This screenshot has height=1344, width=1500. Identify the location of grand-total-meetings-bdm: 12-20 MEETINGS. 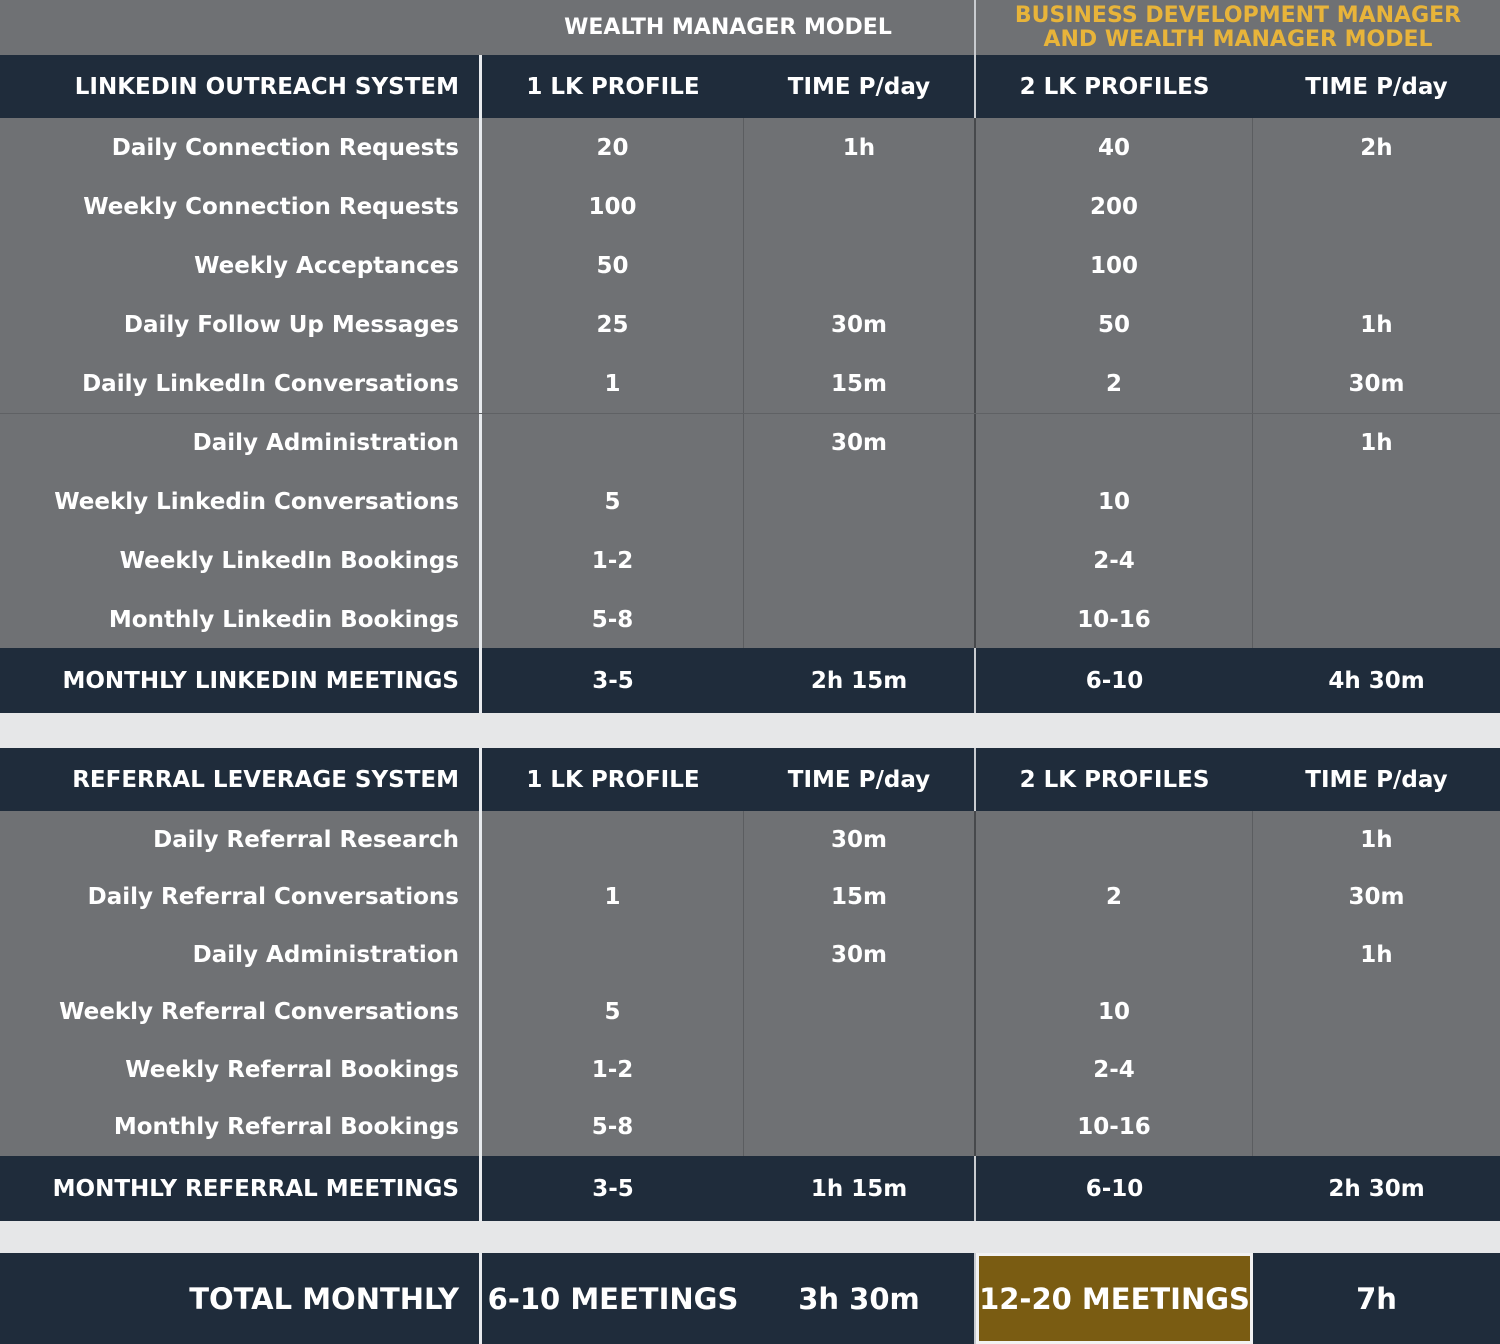
(1114, 1298).